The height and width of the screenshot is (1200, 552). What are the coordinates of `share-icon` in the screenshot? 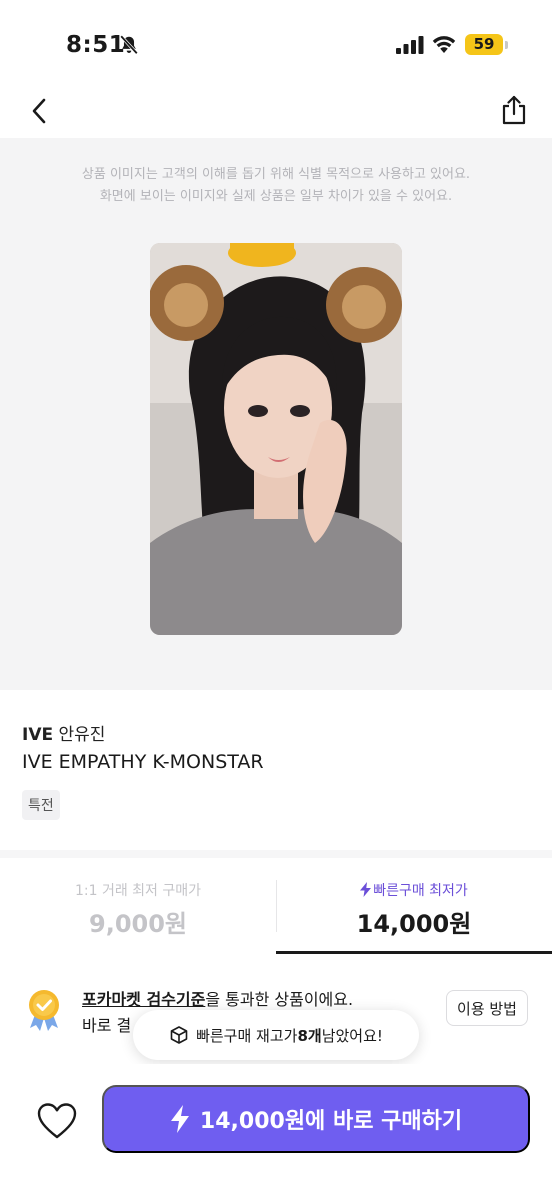 It's located at (514, 110).